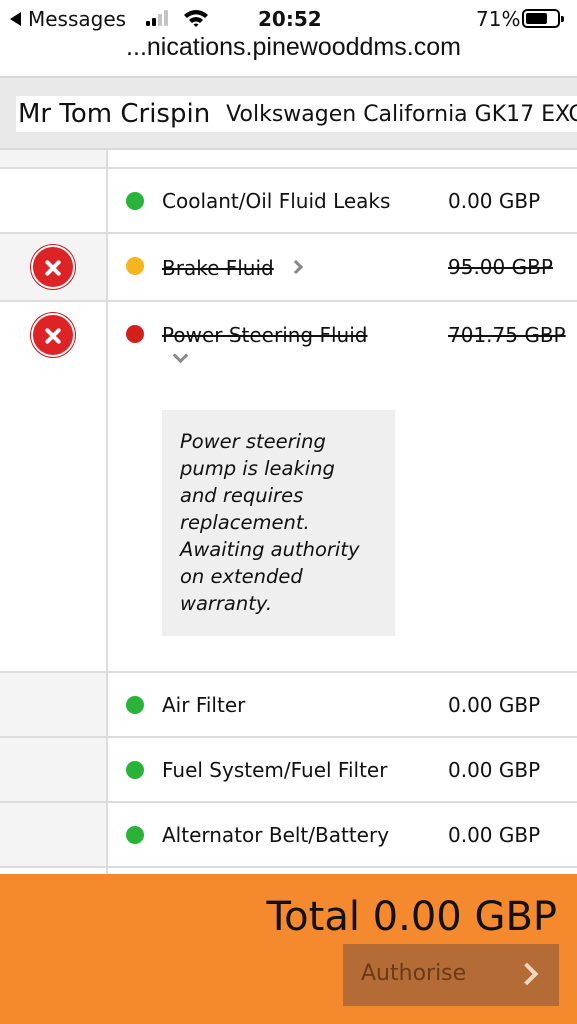 This screenshot has width=577, height=1024. What do you see at coordinates (157, 18) in the screenshot?
I see `signal-icon` at bounding box center [157, 18].